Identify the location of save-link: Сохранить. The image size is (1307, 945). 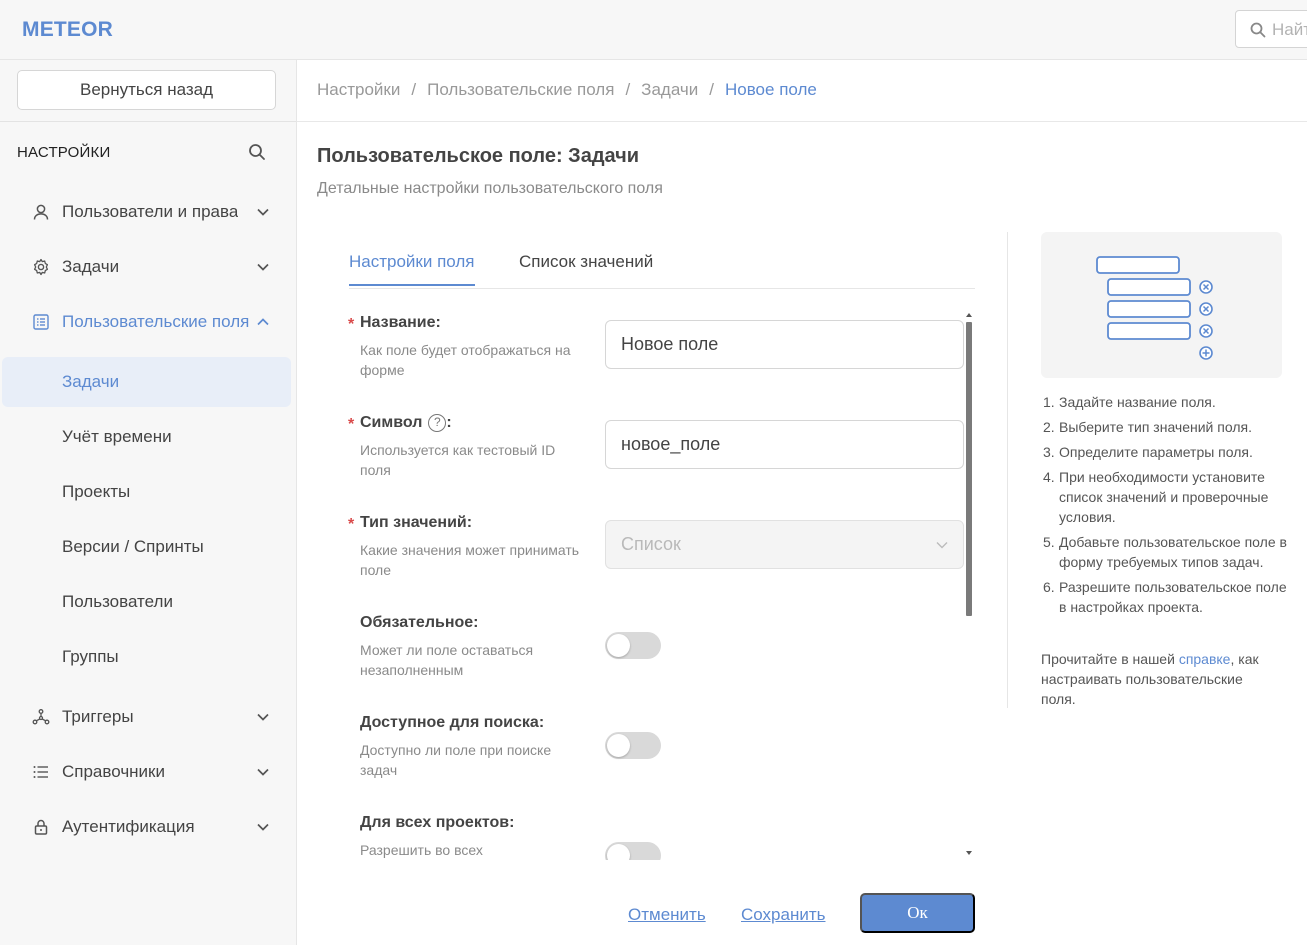
(783, 915).